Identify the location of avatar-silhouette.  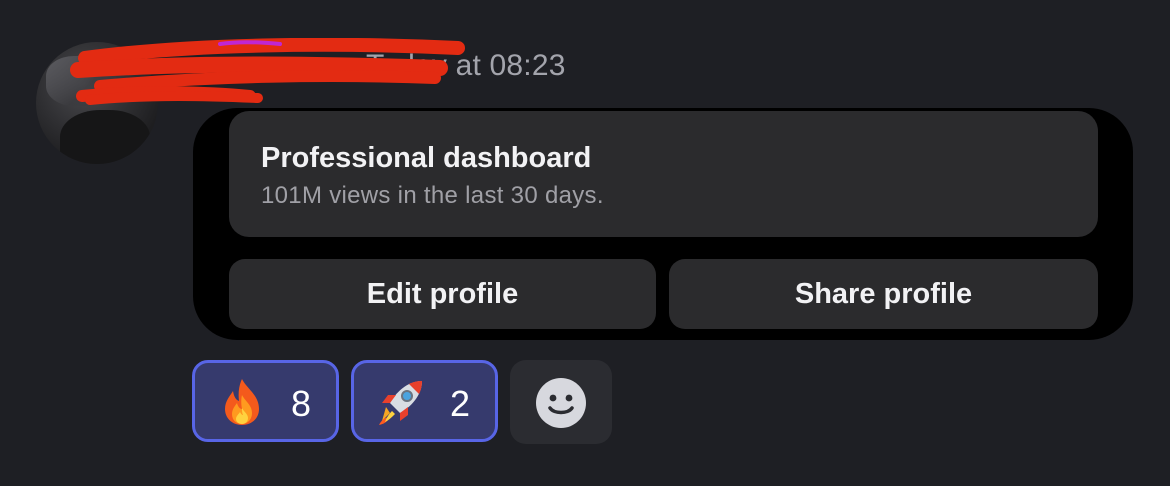
(105, 137).